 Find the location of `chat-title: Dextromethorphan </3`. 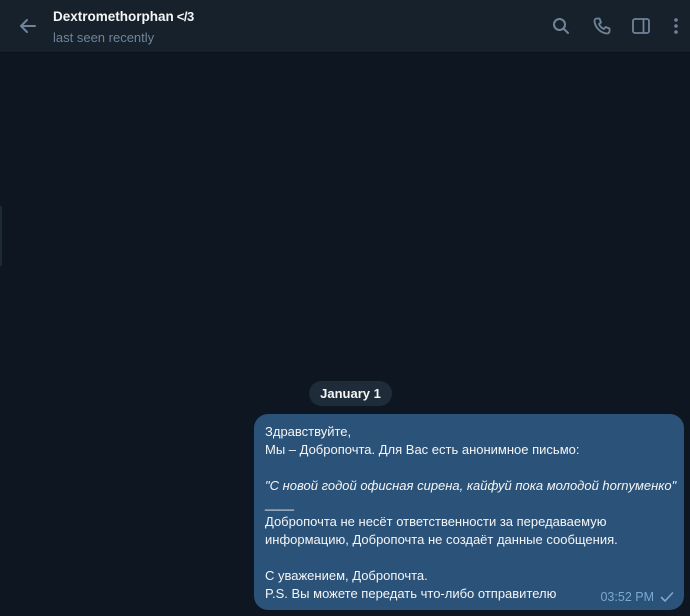

chat-title: Dextromethorphan </3 is located at coordinates (123, 16).